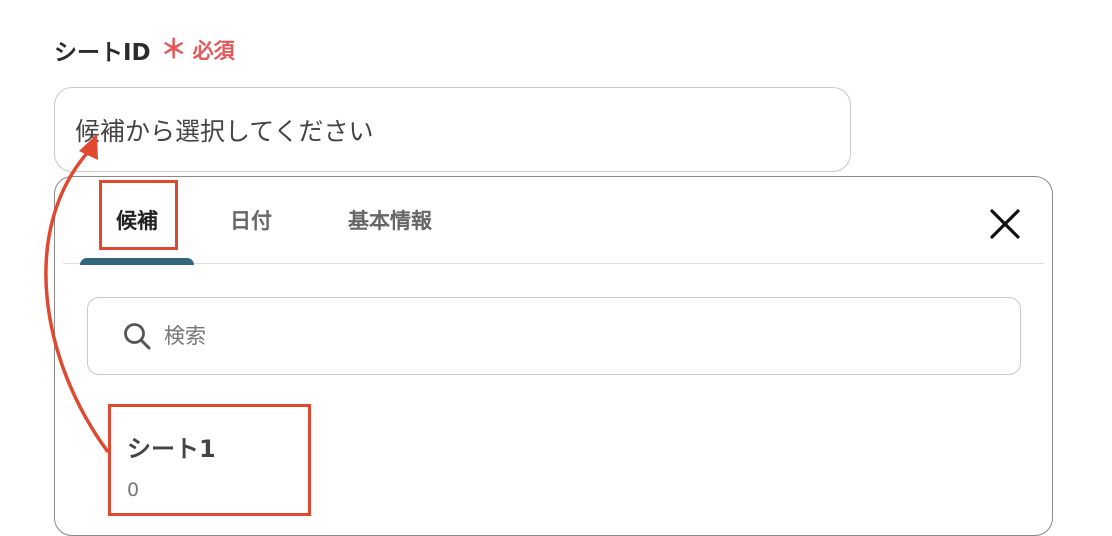 This screenshot has height=536, width=1112. Describe the element at coordinates (1005, 224) in the screenshot. I see `close-icon` at that location.